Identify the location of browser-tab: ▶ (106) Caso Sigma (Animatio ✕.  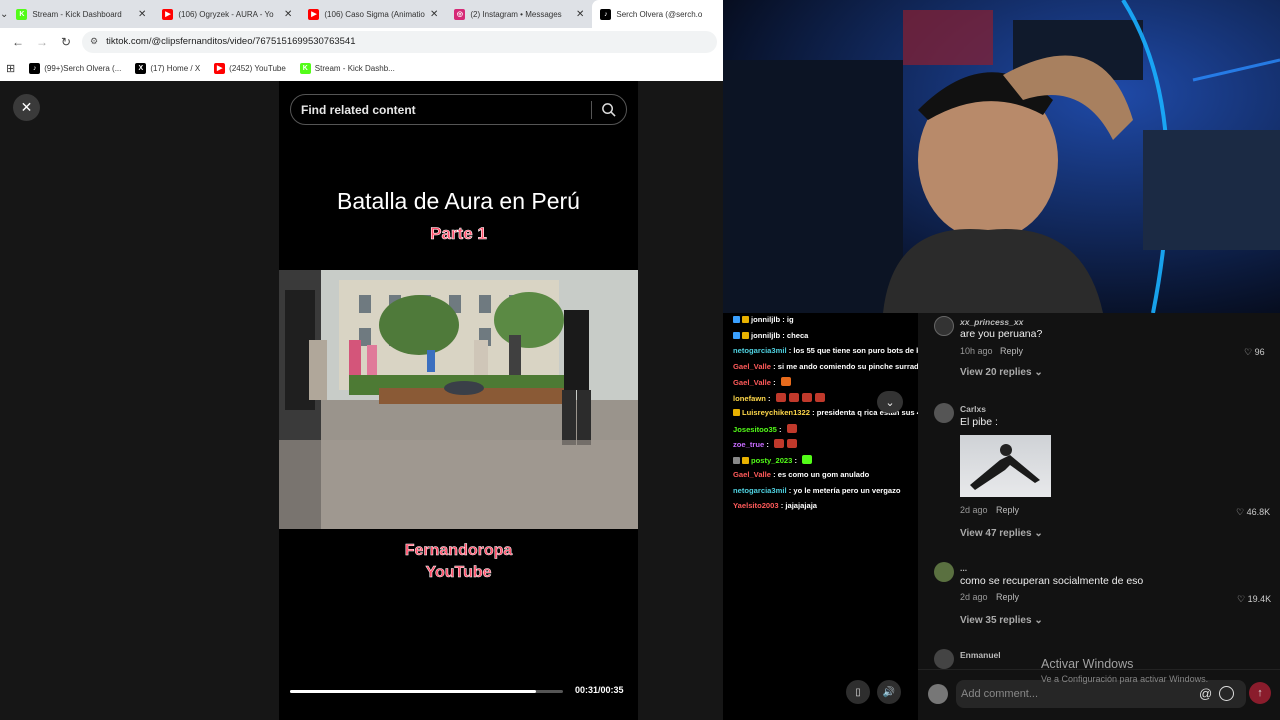
(373, 14).